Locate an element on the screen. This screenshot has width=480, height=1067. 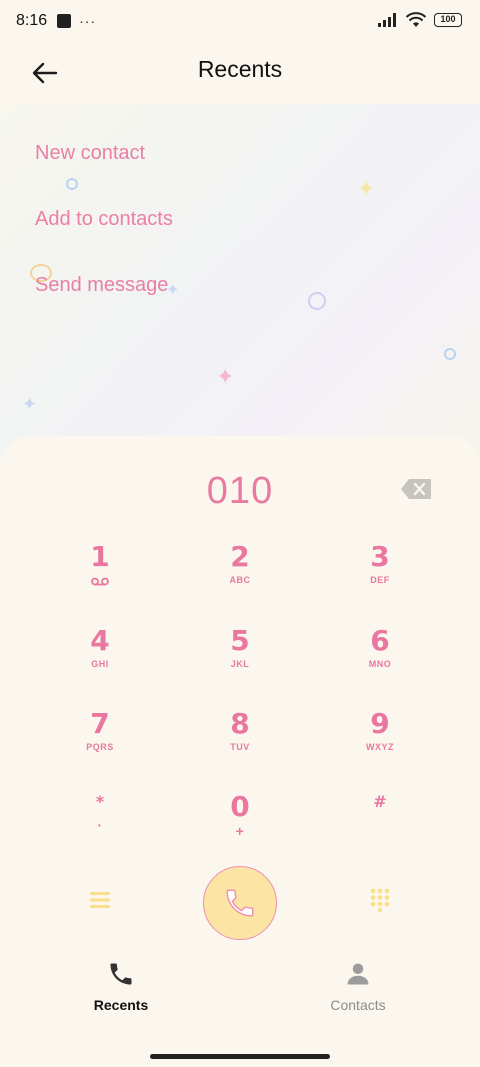
header: Recents is located at coordinates (240, 73).